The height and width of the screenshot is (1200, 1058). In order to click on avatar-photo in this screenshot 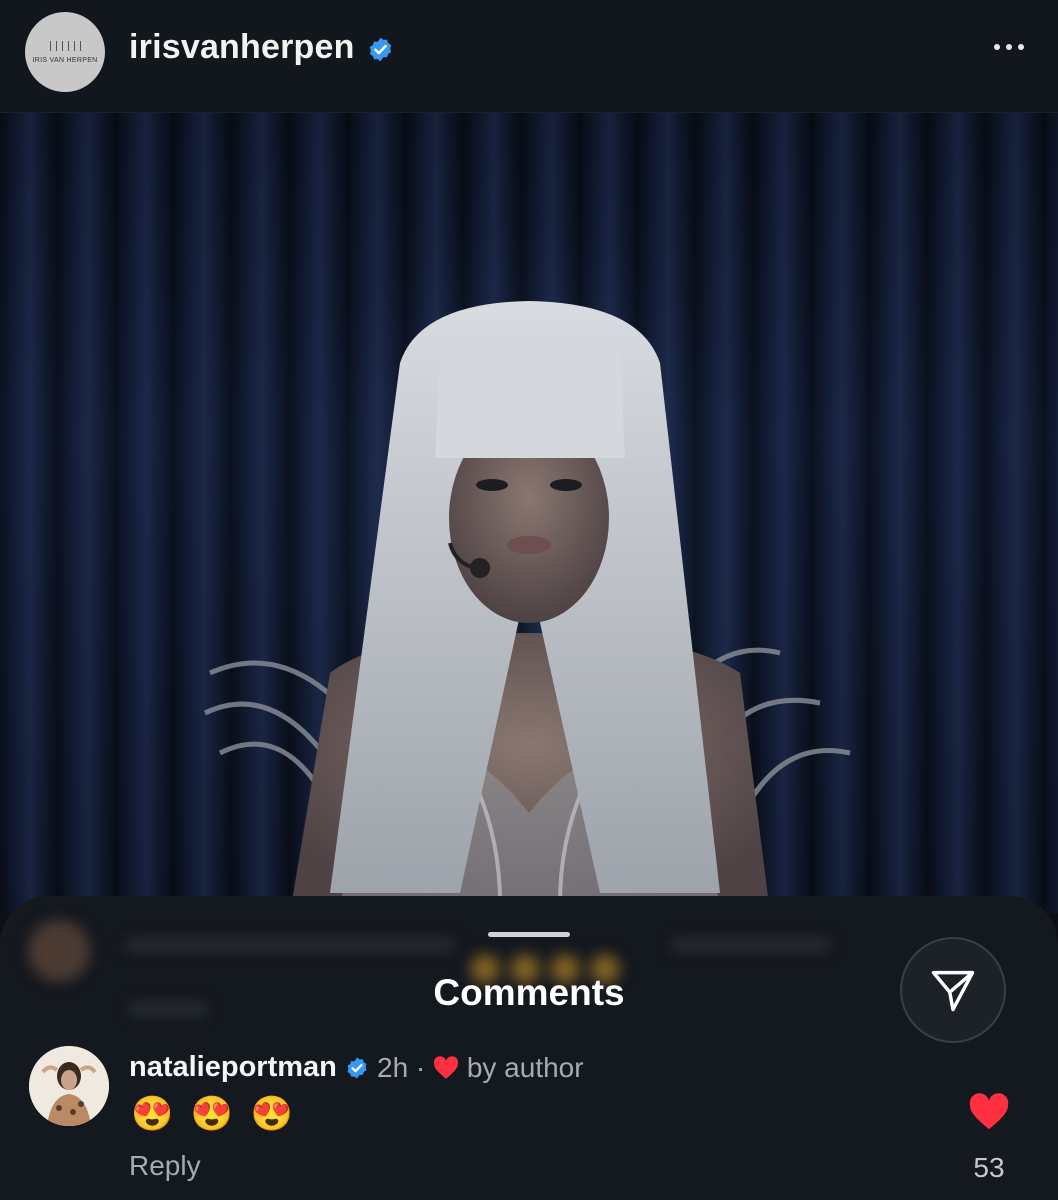, I will do `click(69, 1086)`.